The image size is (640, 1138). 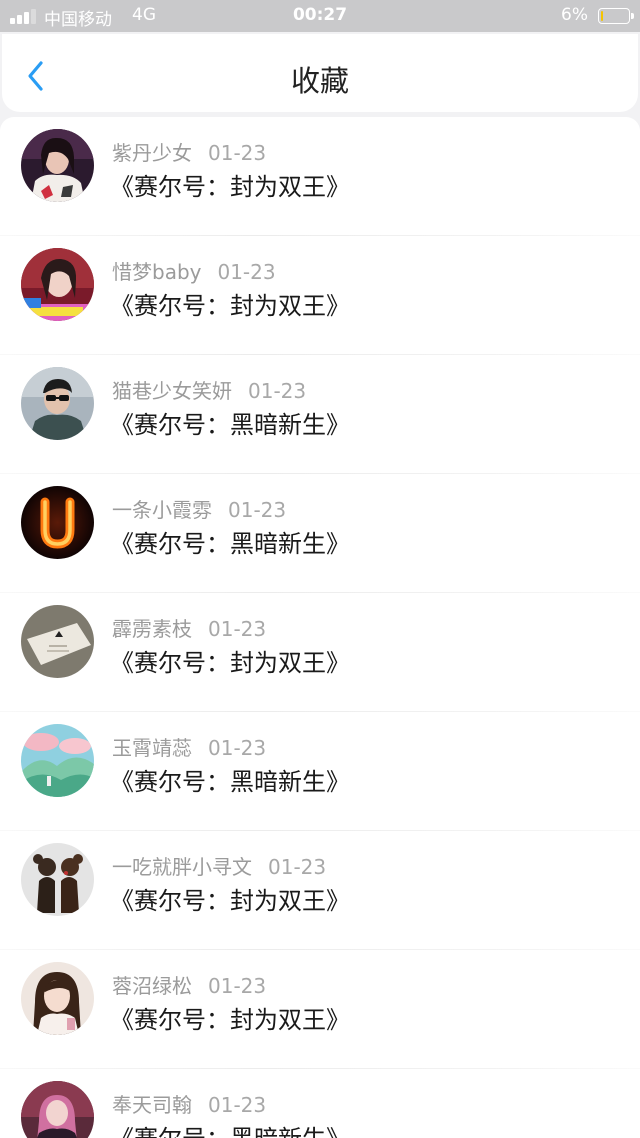 What do you see at coordinates (616, 16) in the screenshot?
I see `battery-icon` at bounding box center [616, 16].